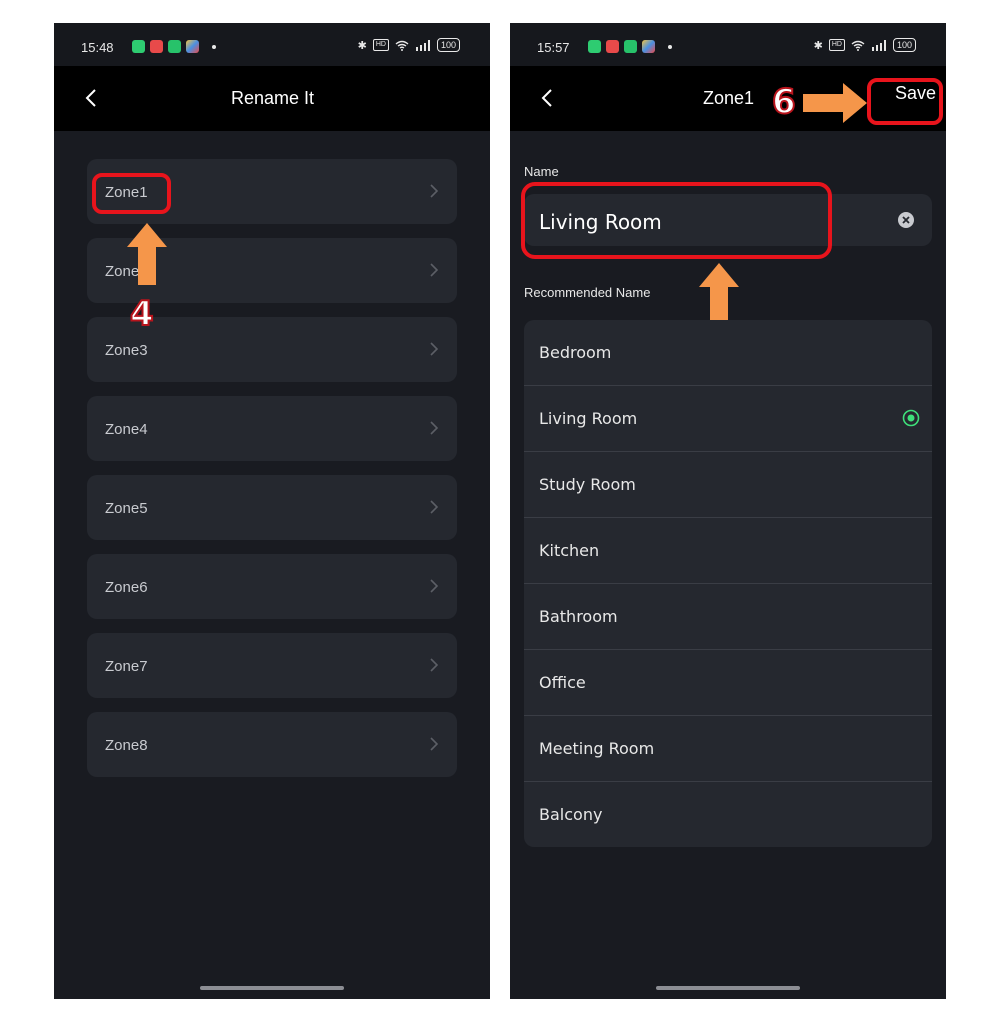 This screenshot has height=1024, width=994. I want to click on status-time: 15:48, so click(97, 47).